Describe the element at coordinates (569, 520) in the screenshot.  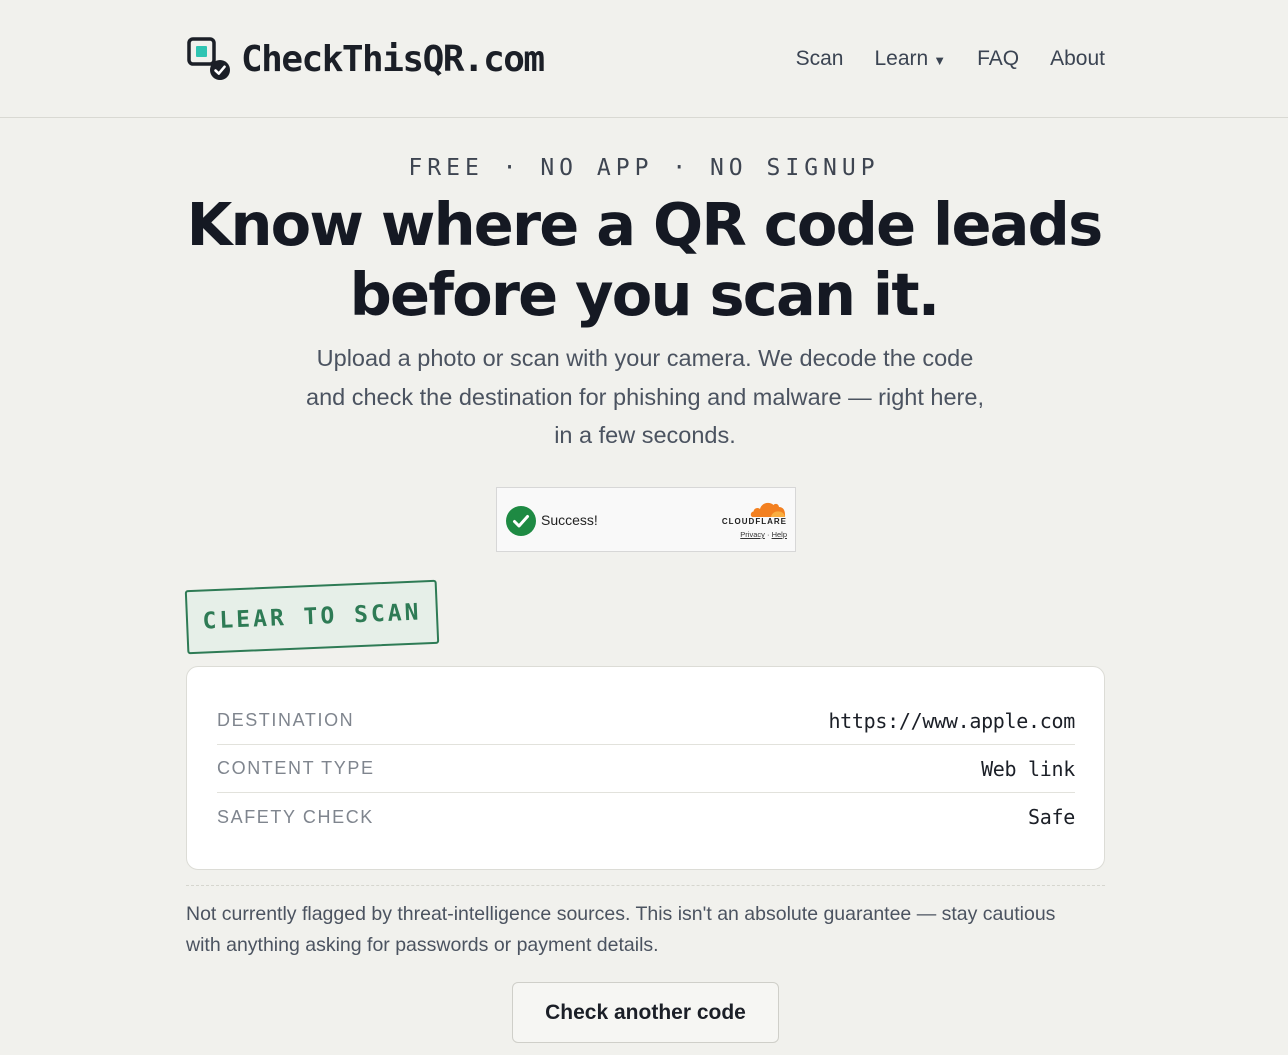
I see `captcha-status: Success!` at that location.